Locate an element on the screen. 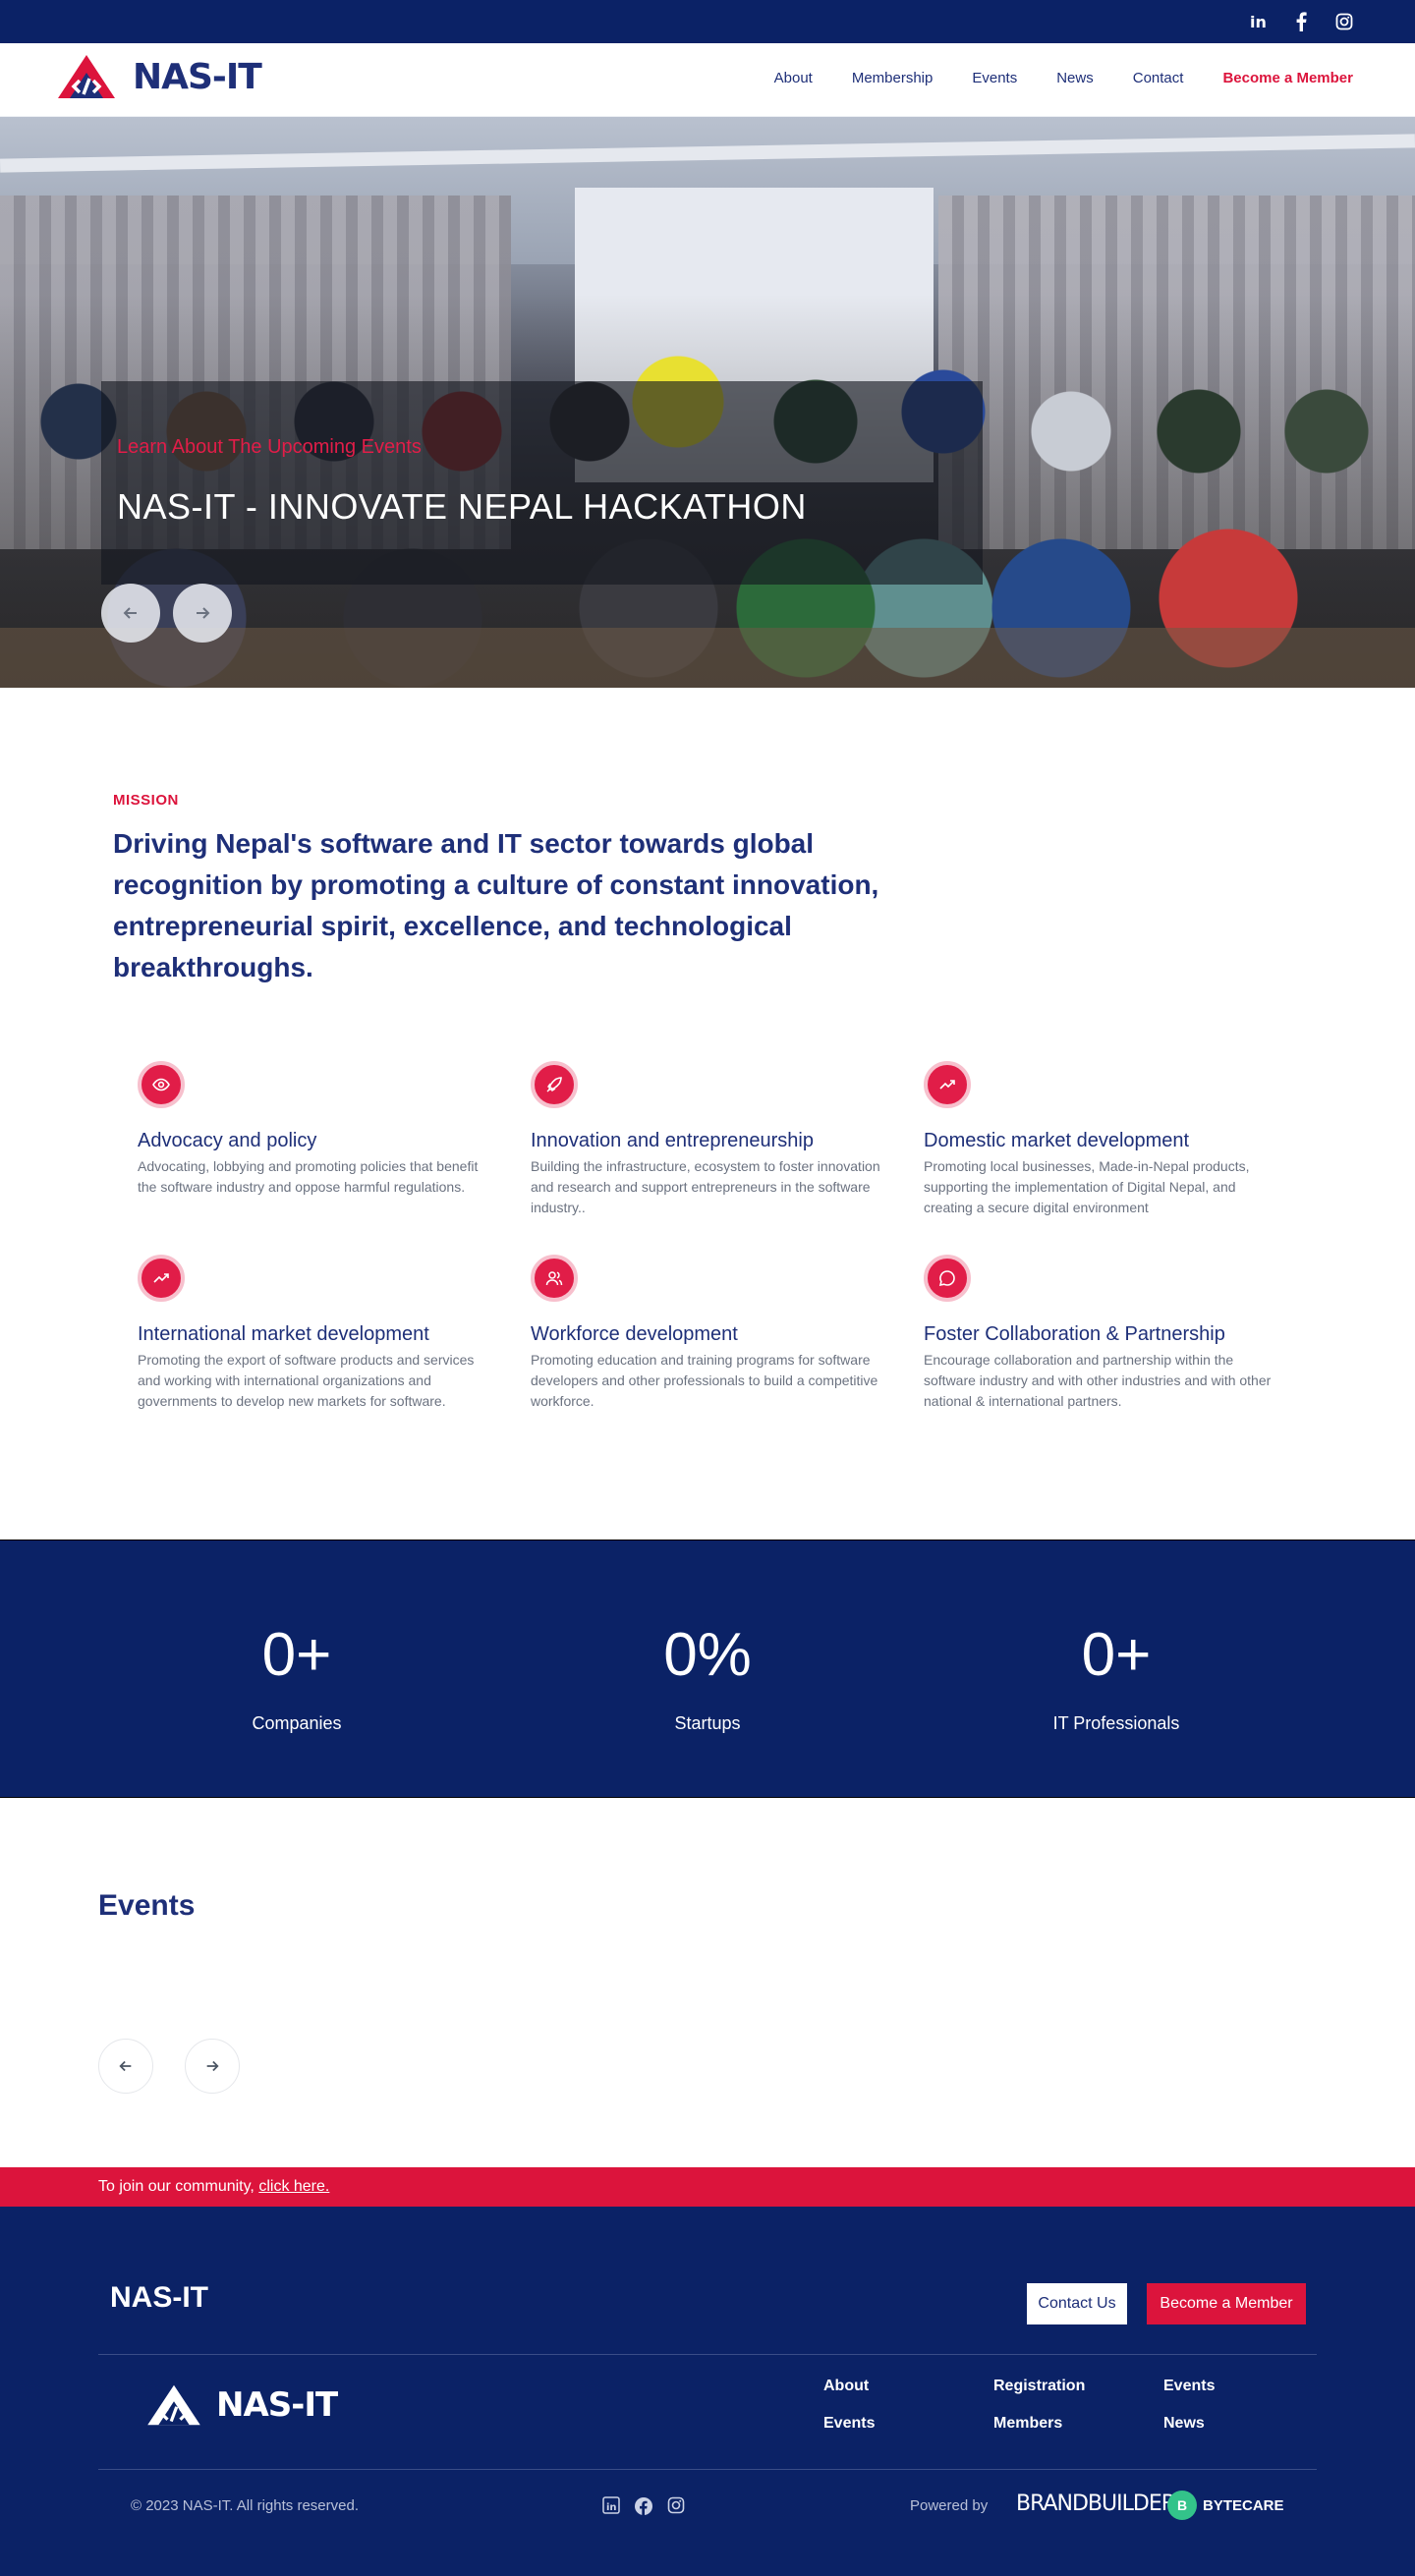 This screenshot has width=1415, height=2576. bytecare-label: BYTECARE is located at coordinates (1243, 2505).